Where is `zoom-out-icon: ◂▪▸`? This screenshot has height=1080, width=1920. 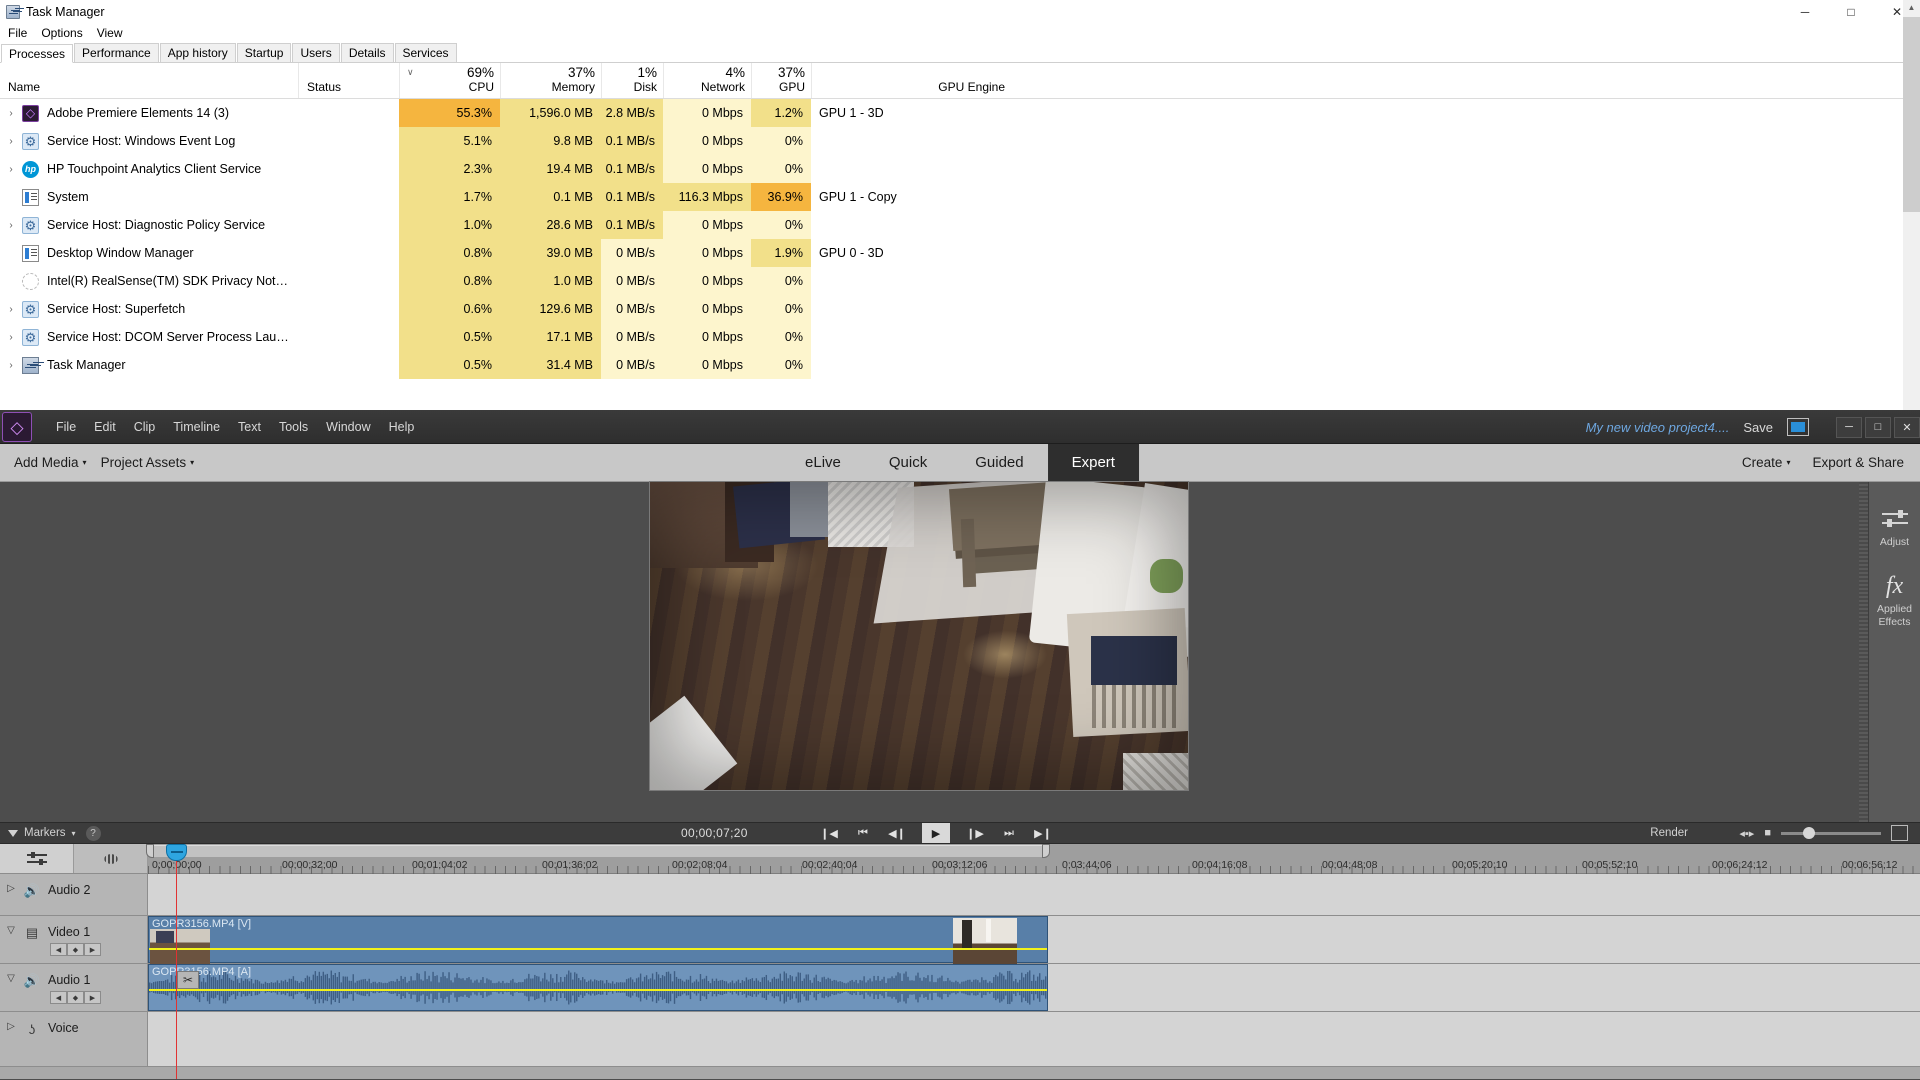 zoom-out-icon: ◂▪▸ is located at coordinates (1746, 833).